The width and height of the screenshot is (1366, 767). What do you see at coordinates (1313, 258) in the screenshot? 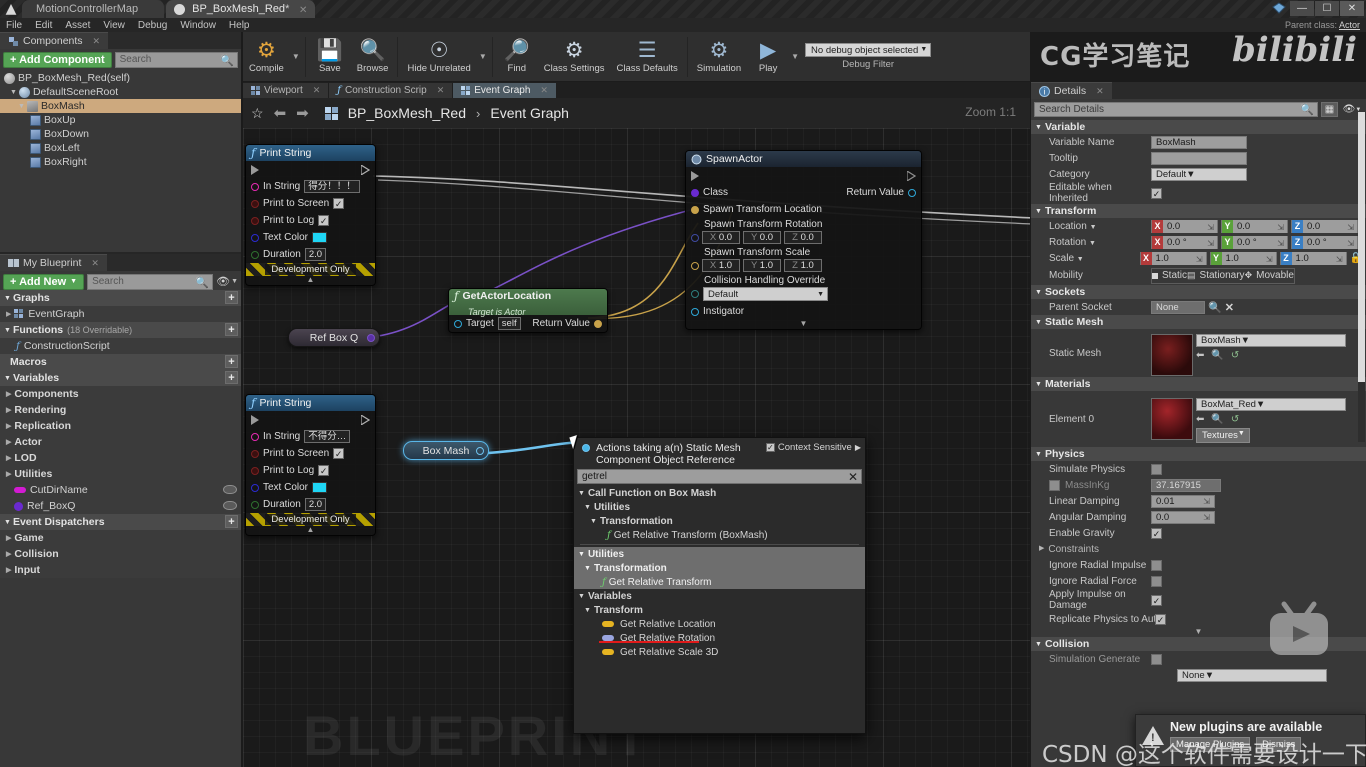
I see `scale-z: Z 1.0 ⇲` at bounding box center [1313, 258].